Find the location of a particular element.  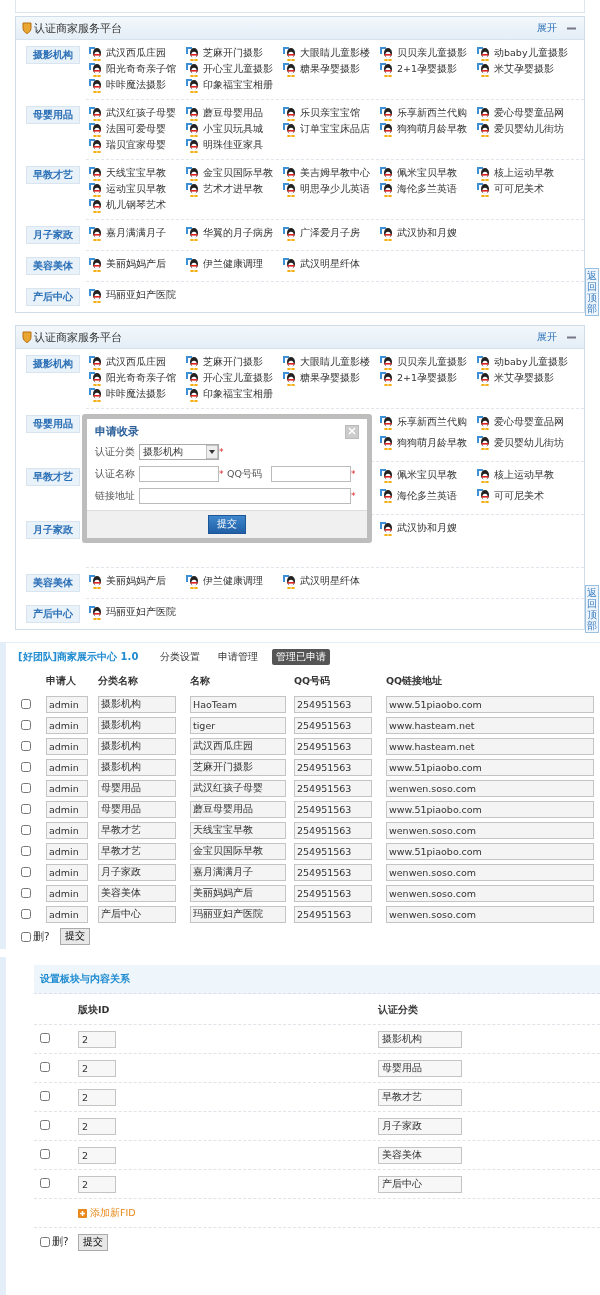

merchant-link: 武汉协和月嫂 is located at coordinates (428, 233).